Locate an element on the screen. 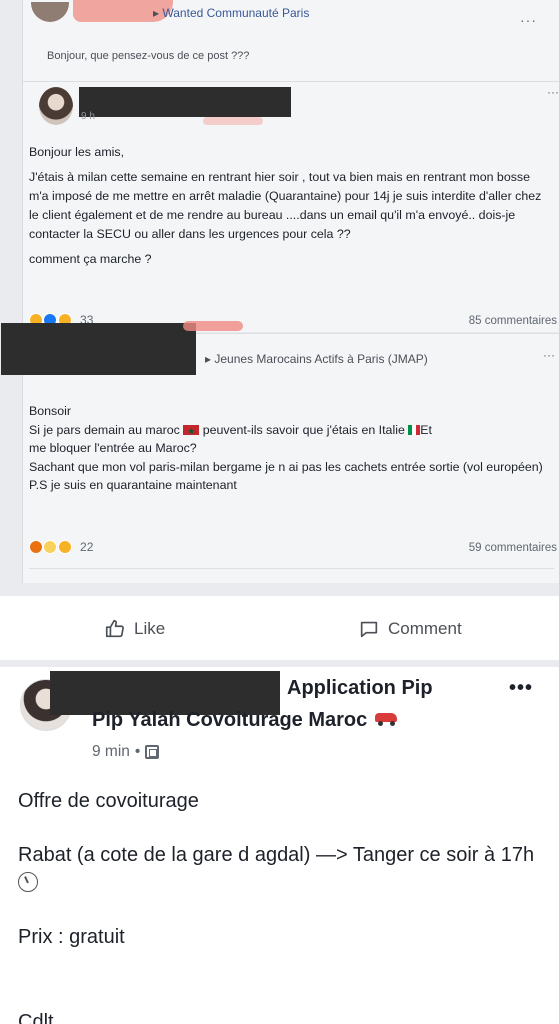 The width and height of the screenshot is (559, 1024). post-line: me bloquer l'entrée au Maroc? is located at coordinates (113, 448).